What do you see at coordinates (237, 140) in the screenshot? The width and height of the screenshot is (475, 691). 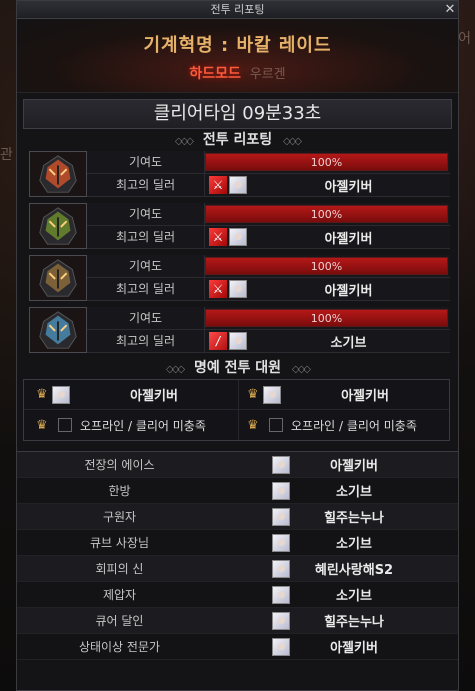 I see `report-section-title: ◇◇◇ 전투 리포팅 ◇◇◇` at bounding box center [237, 140].